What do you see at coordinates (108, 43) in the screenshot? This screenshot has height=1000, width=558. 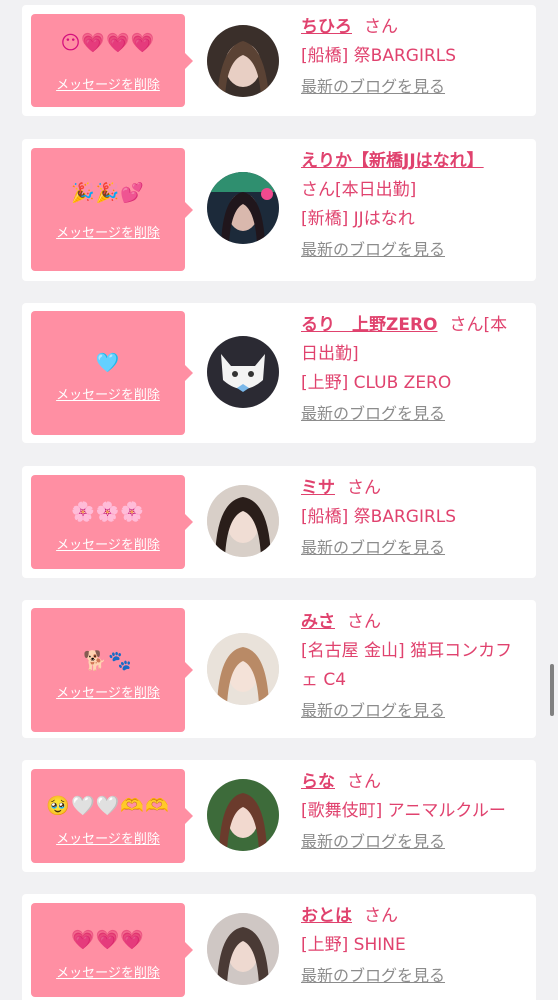 I see `message-text: 😶💗💗💗` at bounding box center [108, 43].